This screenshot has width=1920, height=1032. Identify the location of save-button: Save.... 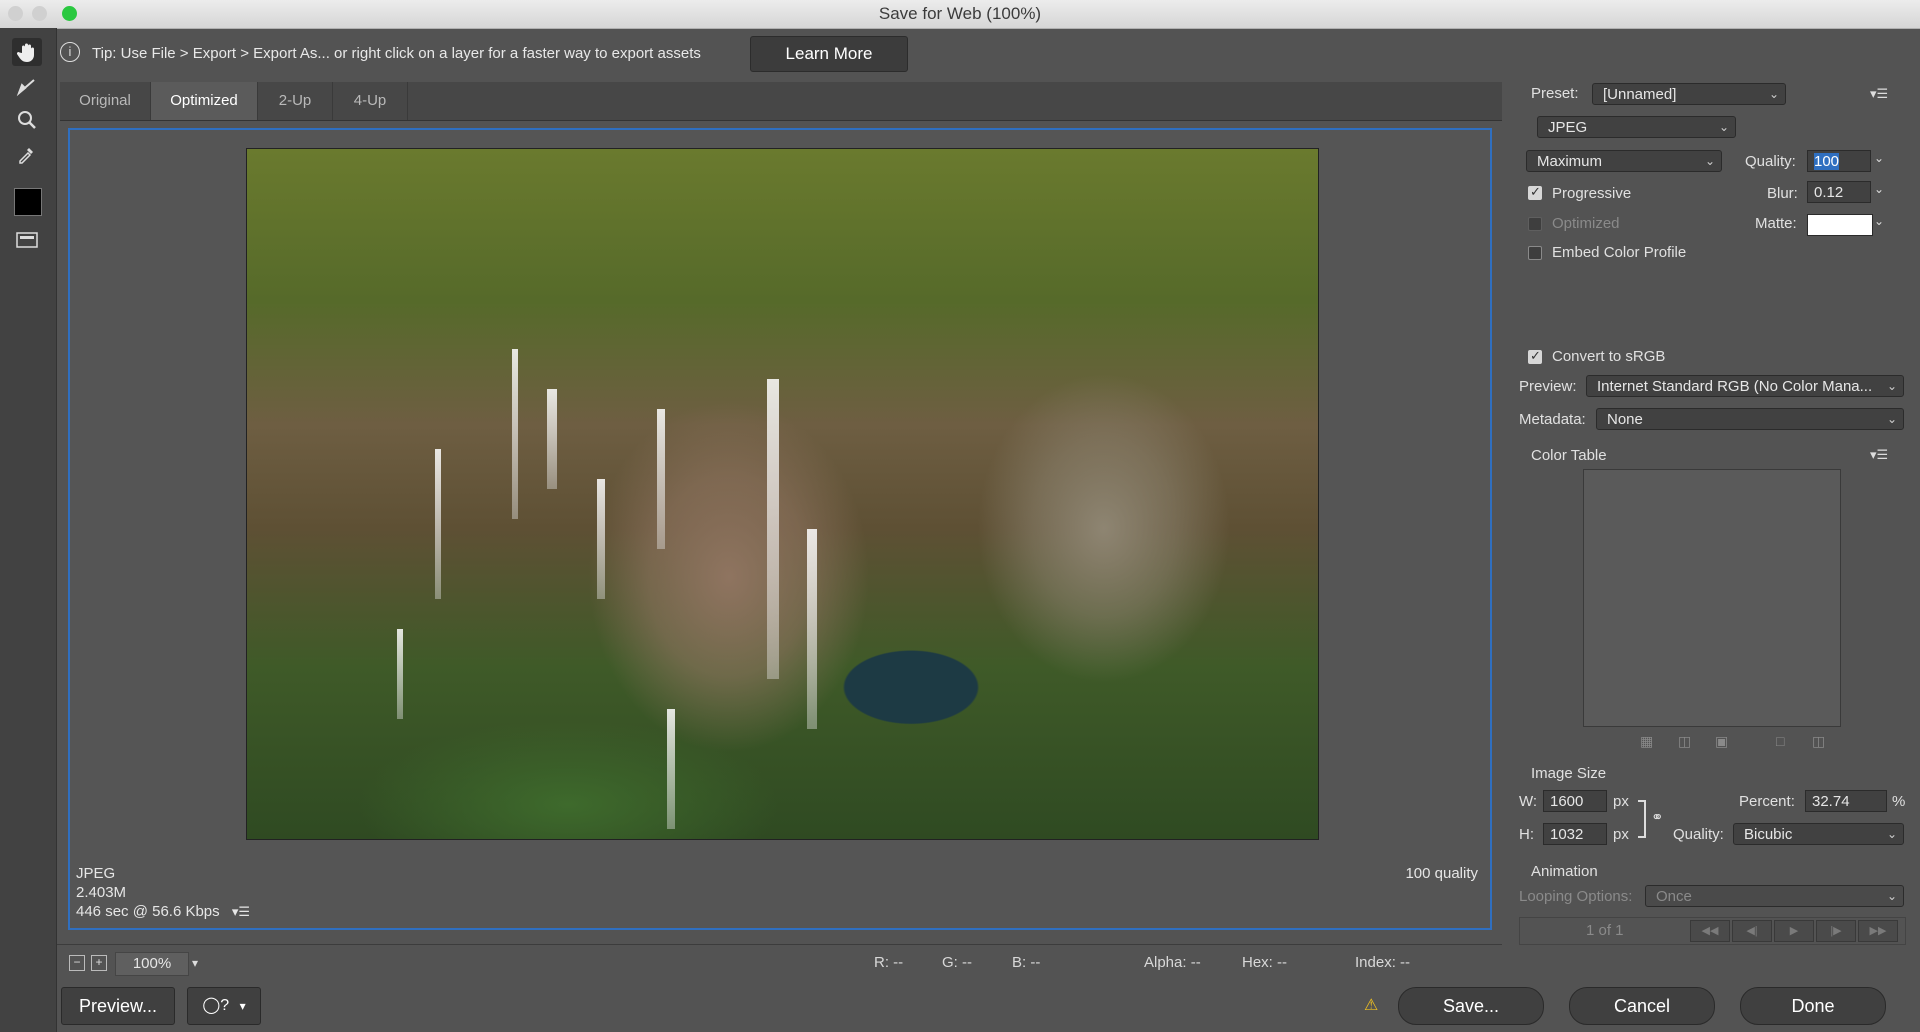
(1471, 1006).